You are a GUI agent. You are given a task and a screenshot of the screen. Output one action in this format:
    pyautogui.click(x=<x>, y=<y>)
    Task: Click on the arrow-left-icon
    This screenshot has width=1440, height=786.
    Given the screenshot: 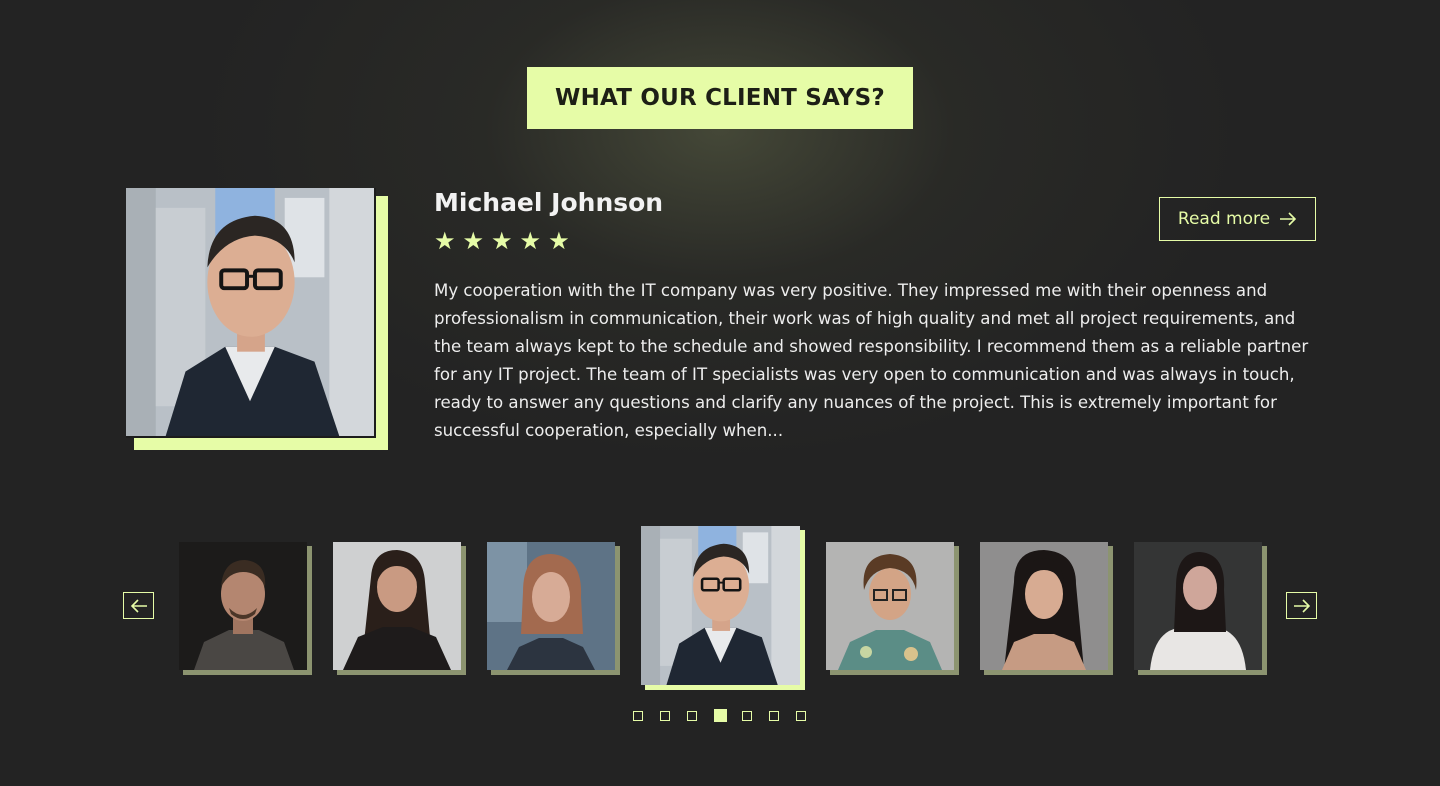 What is the action you would take?
    pyautogui.click(x=138, y=605)
    